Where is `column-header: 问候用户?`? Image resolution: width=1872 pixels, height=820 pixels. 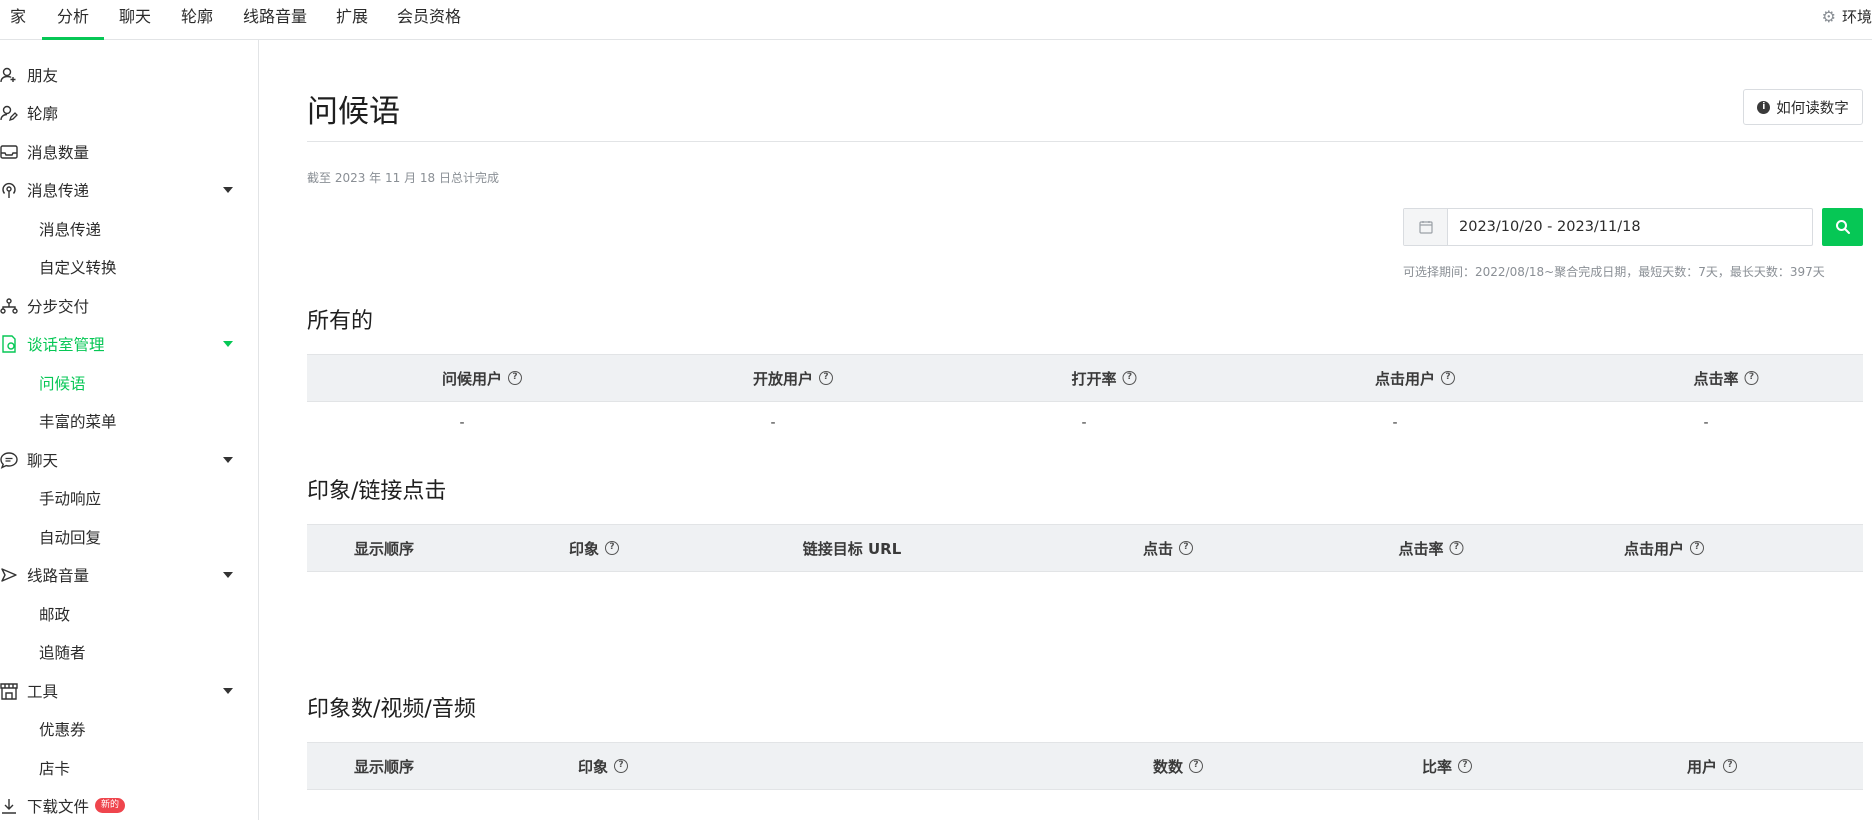 column-header: 问候用户? is located at coordinates (482, 378).